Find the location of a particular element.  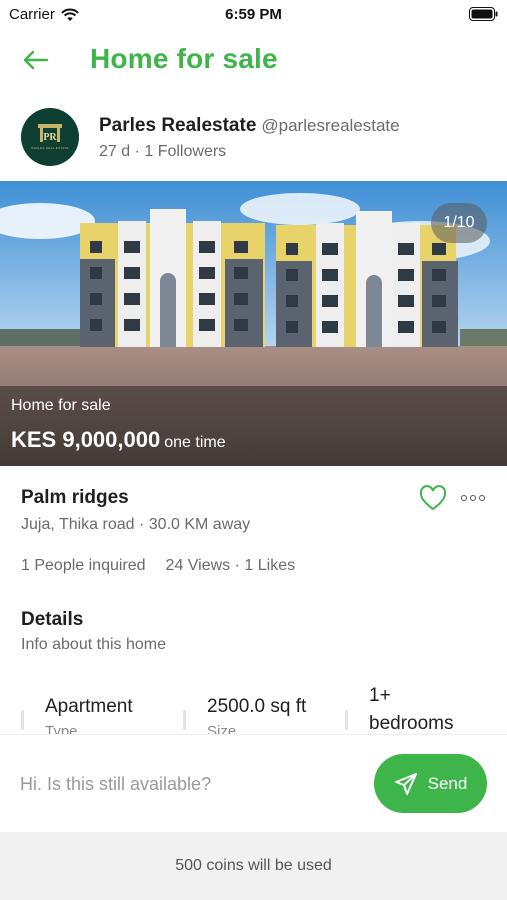

seller-logo-tagline: PARLES REAL ESTATE is located at coordinates (50, 148).